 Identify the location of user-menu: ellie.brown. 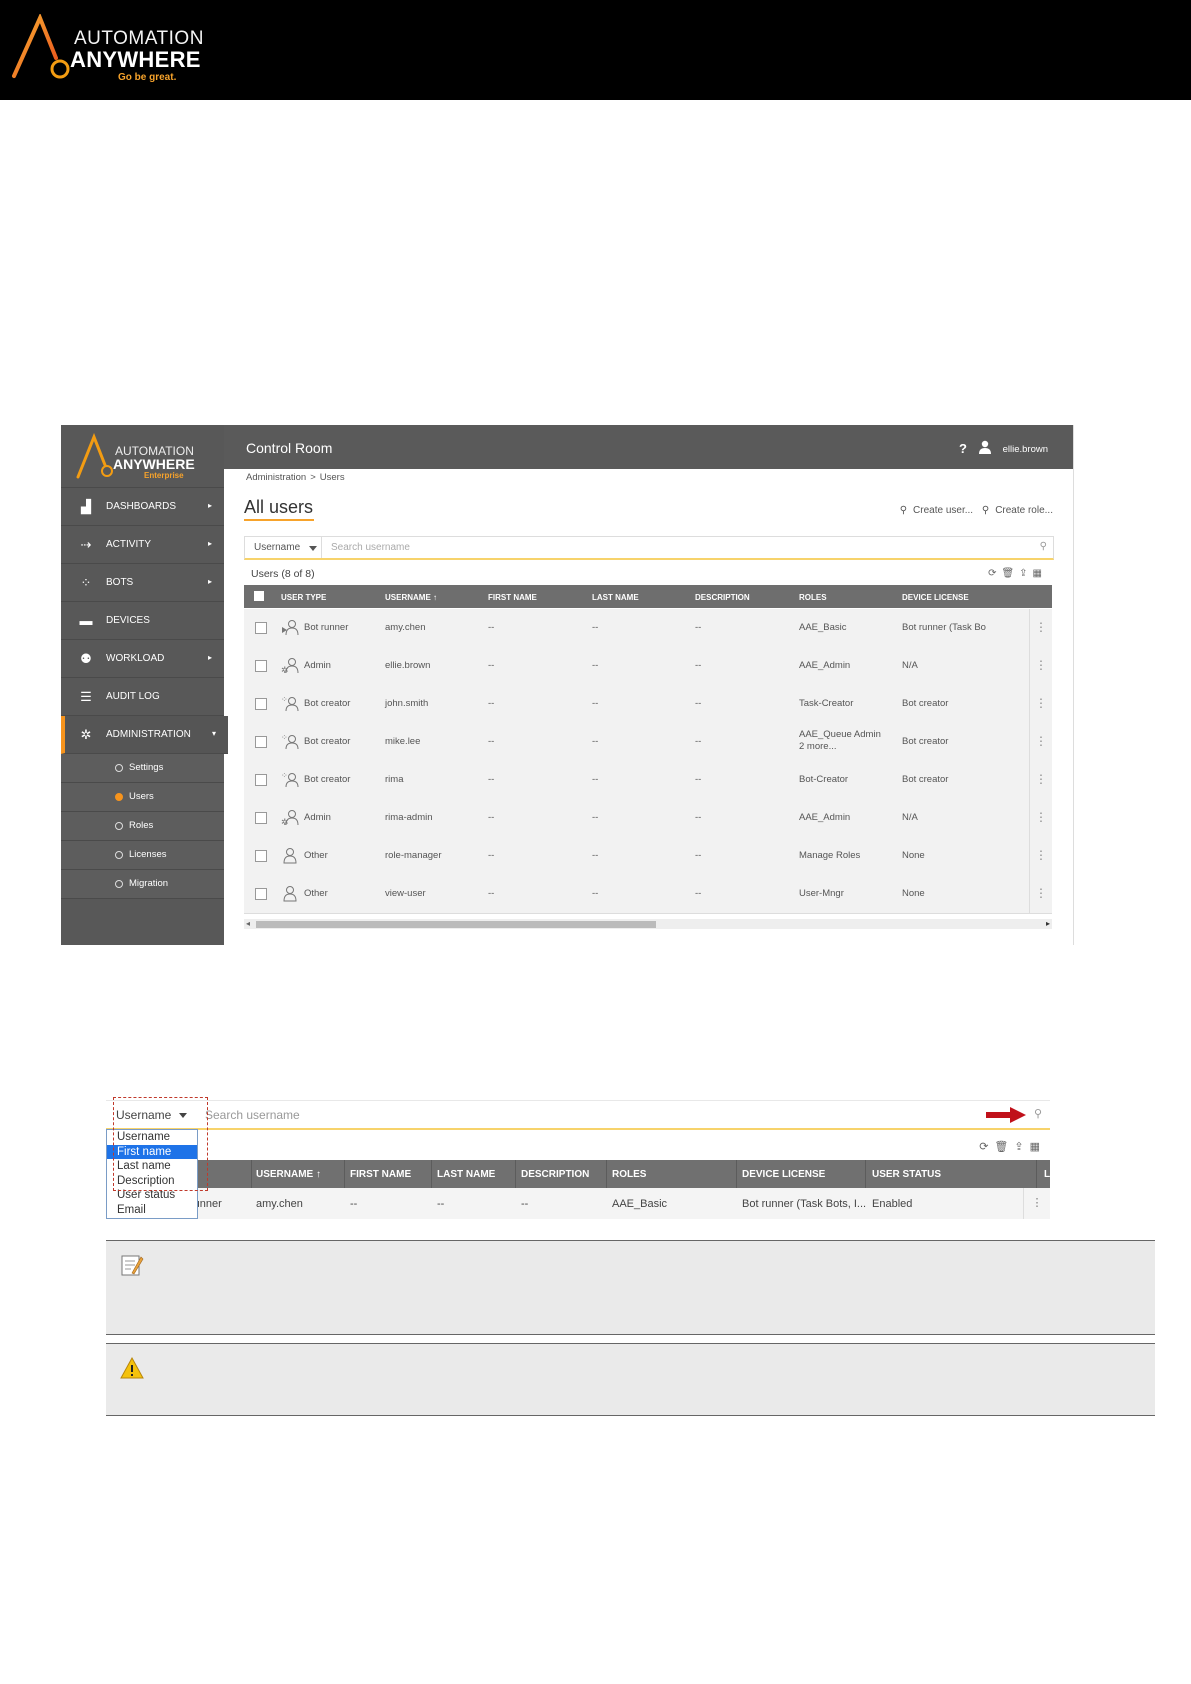
(1025, 449).